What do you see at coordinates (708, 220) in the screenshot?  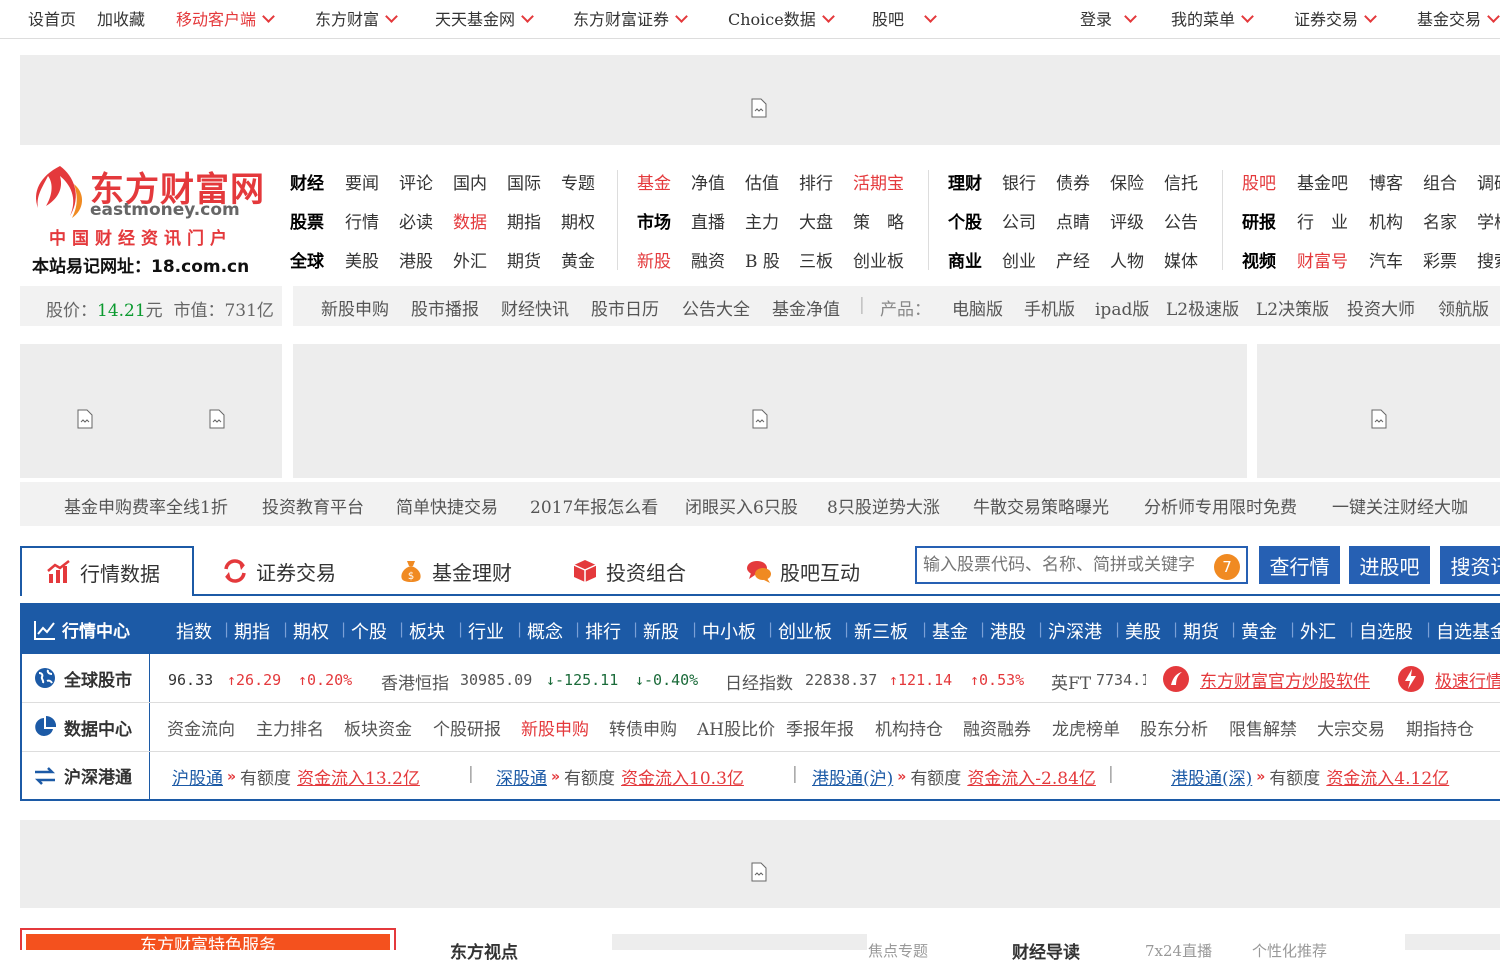 I see `nav-g2-1-1: 直播` at bounding box center [708, 220].